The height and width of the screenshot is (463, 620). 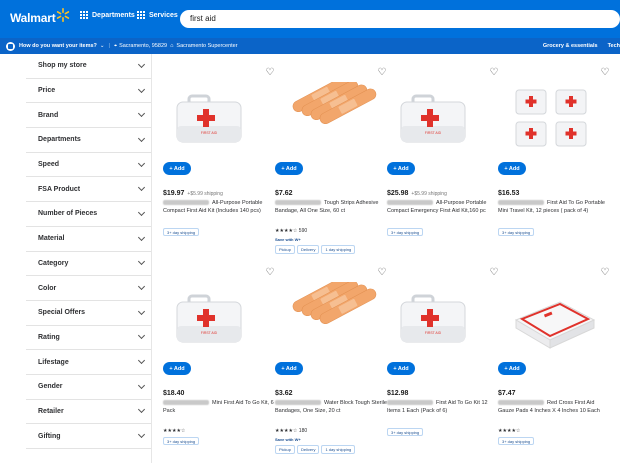 What do you see at coordinates (53, 362) in the screenshot?
I see `filter-label: Lifestage` at bounding box center [53, 362].